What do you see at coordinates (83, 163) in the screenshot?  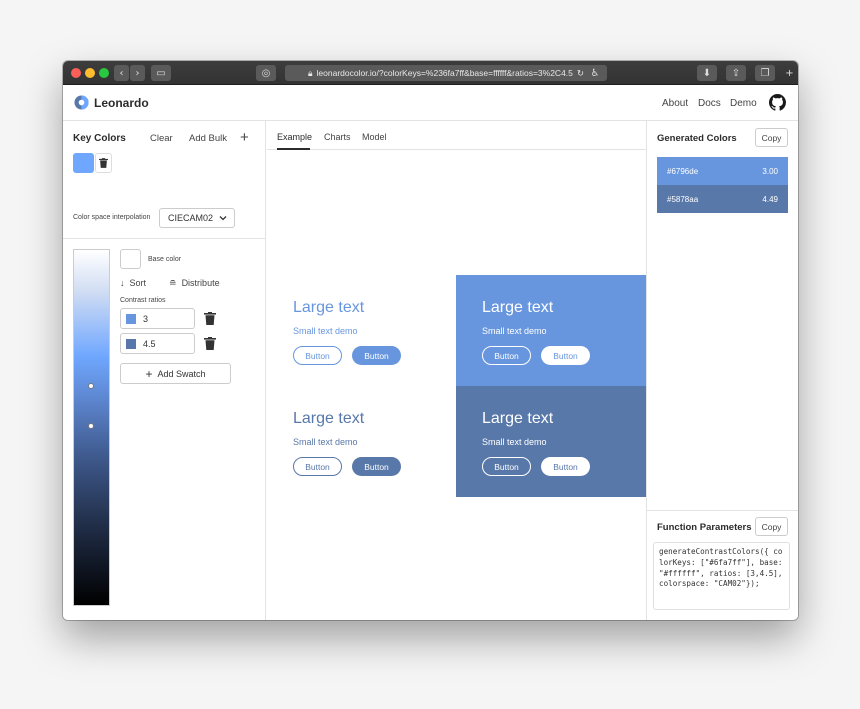 I see `key-color-swatch` at bounding box center [83, 163].